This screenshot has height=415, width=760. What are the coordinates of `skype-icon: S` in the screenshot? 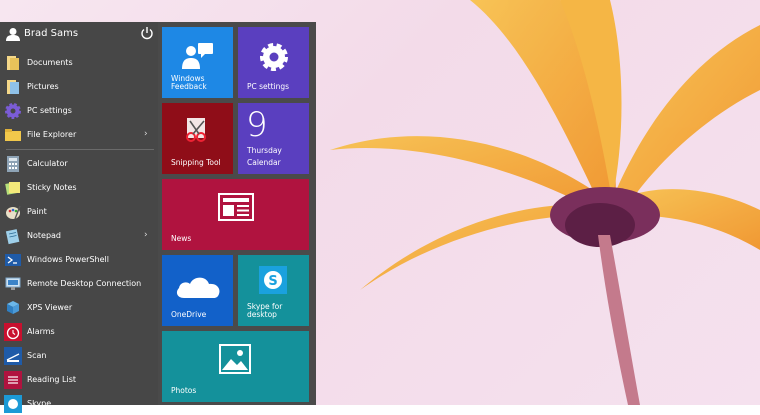 It's located at (273, 280).